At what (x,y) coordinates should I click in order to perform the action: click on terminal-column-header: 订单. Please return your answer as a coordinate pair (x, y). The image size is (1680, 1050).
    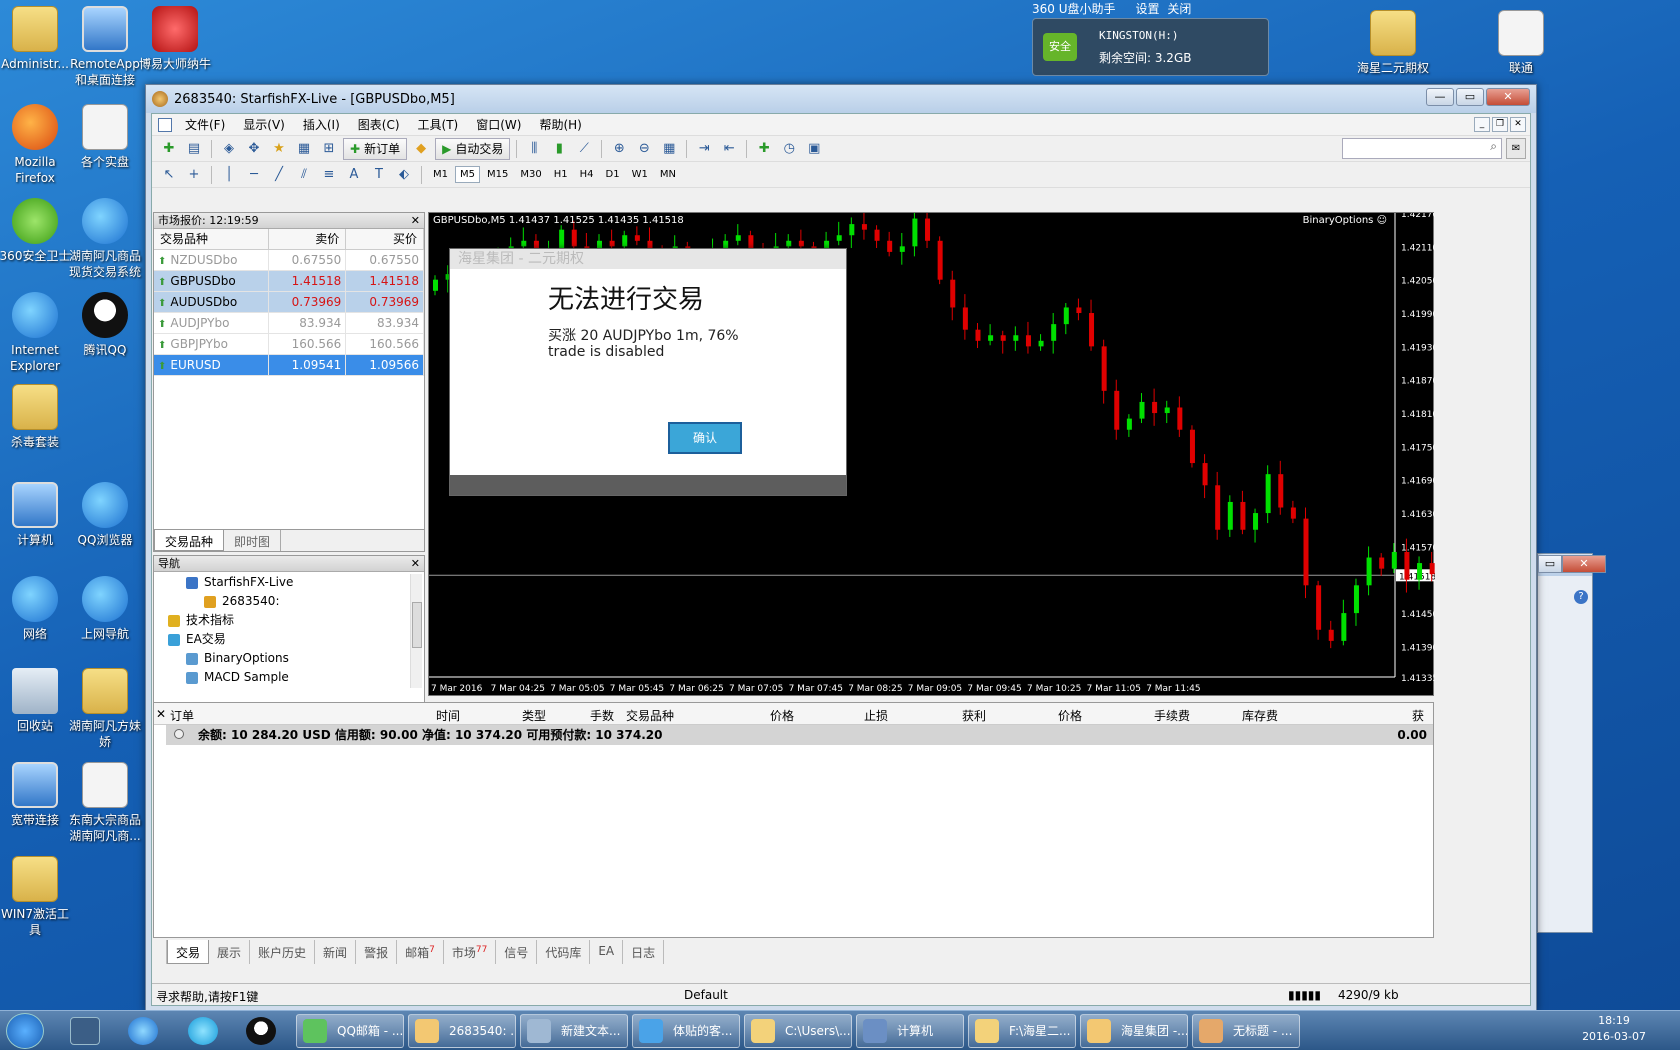
    Looking at the image, I should click on (182, 715).